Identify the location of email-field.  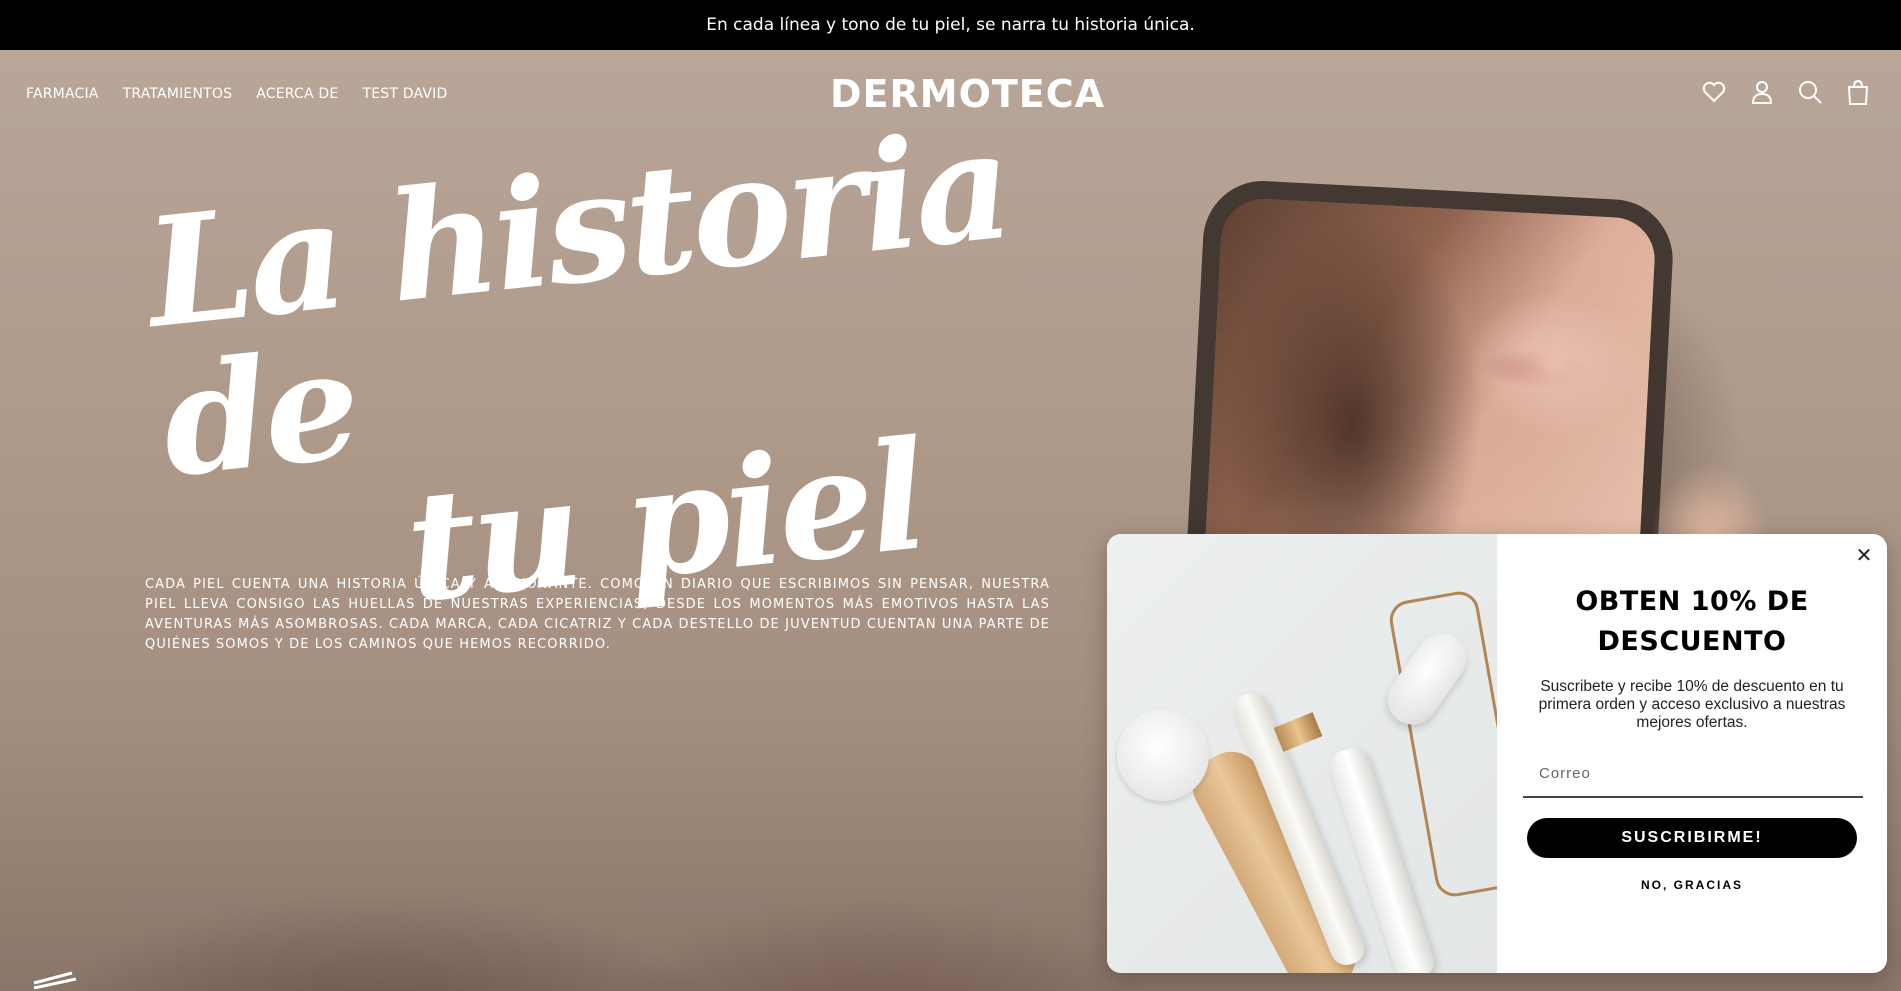
(1693, 774).